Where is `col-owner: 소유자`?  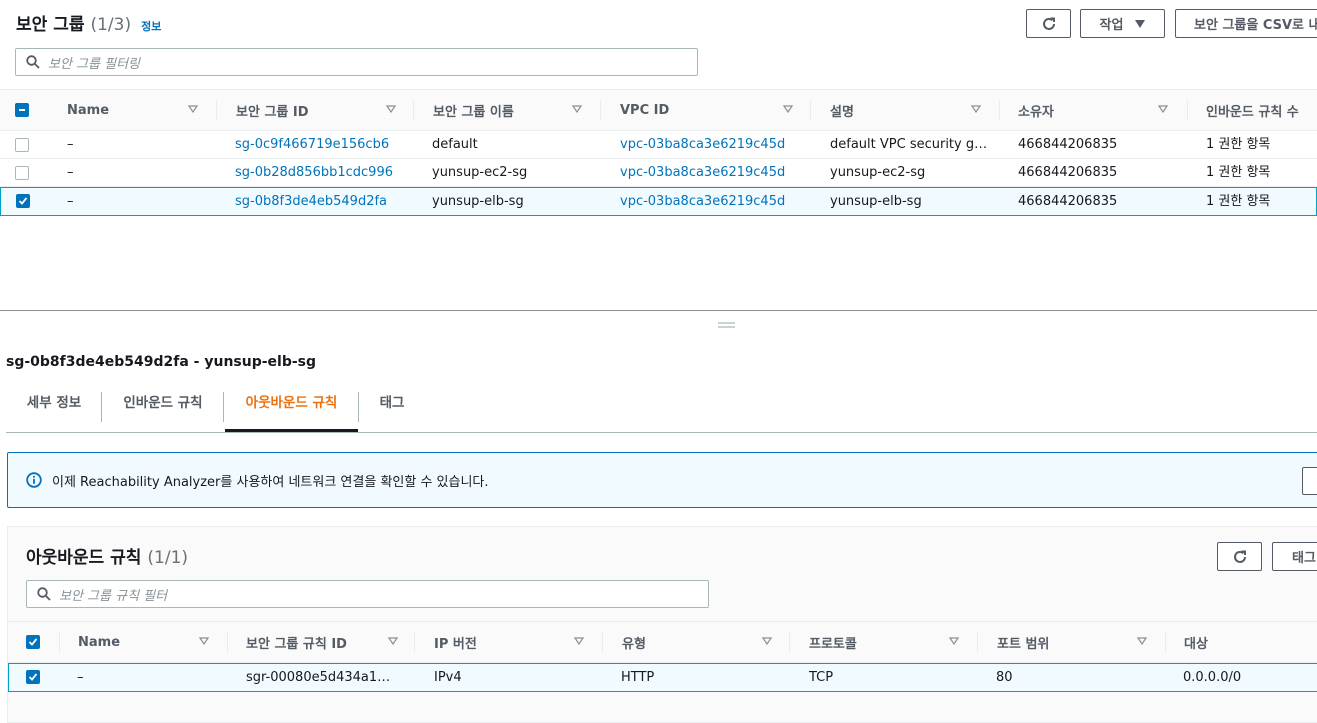 col-owner: 소유자 is located at coordinates (1098, 110).